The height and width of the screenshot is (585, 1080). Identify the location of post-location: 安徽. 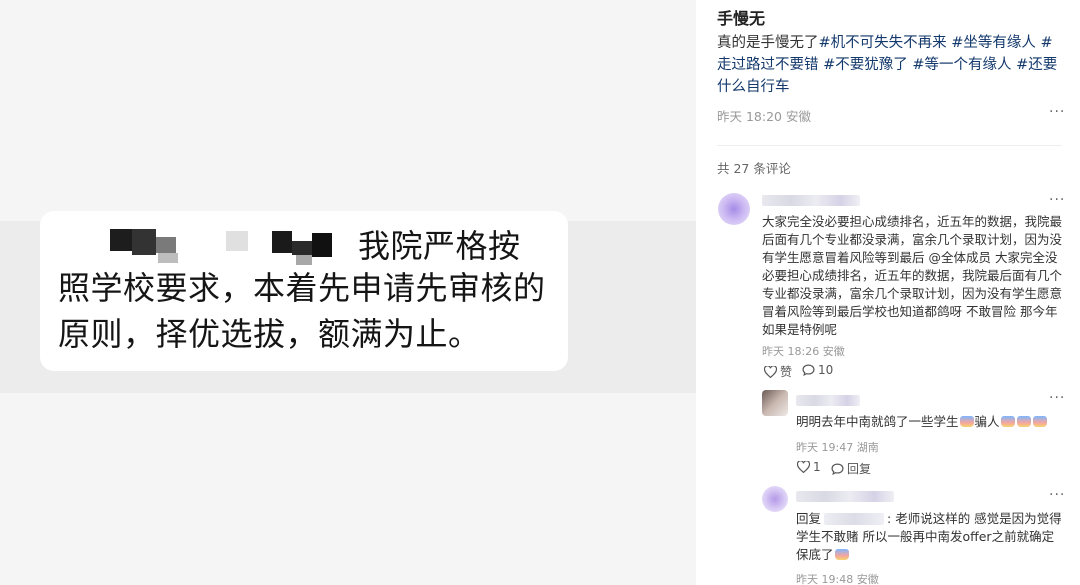
(798, 116).